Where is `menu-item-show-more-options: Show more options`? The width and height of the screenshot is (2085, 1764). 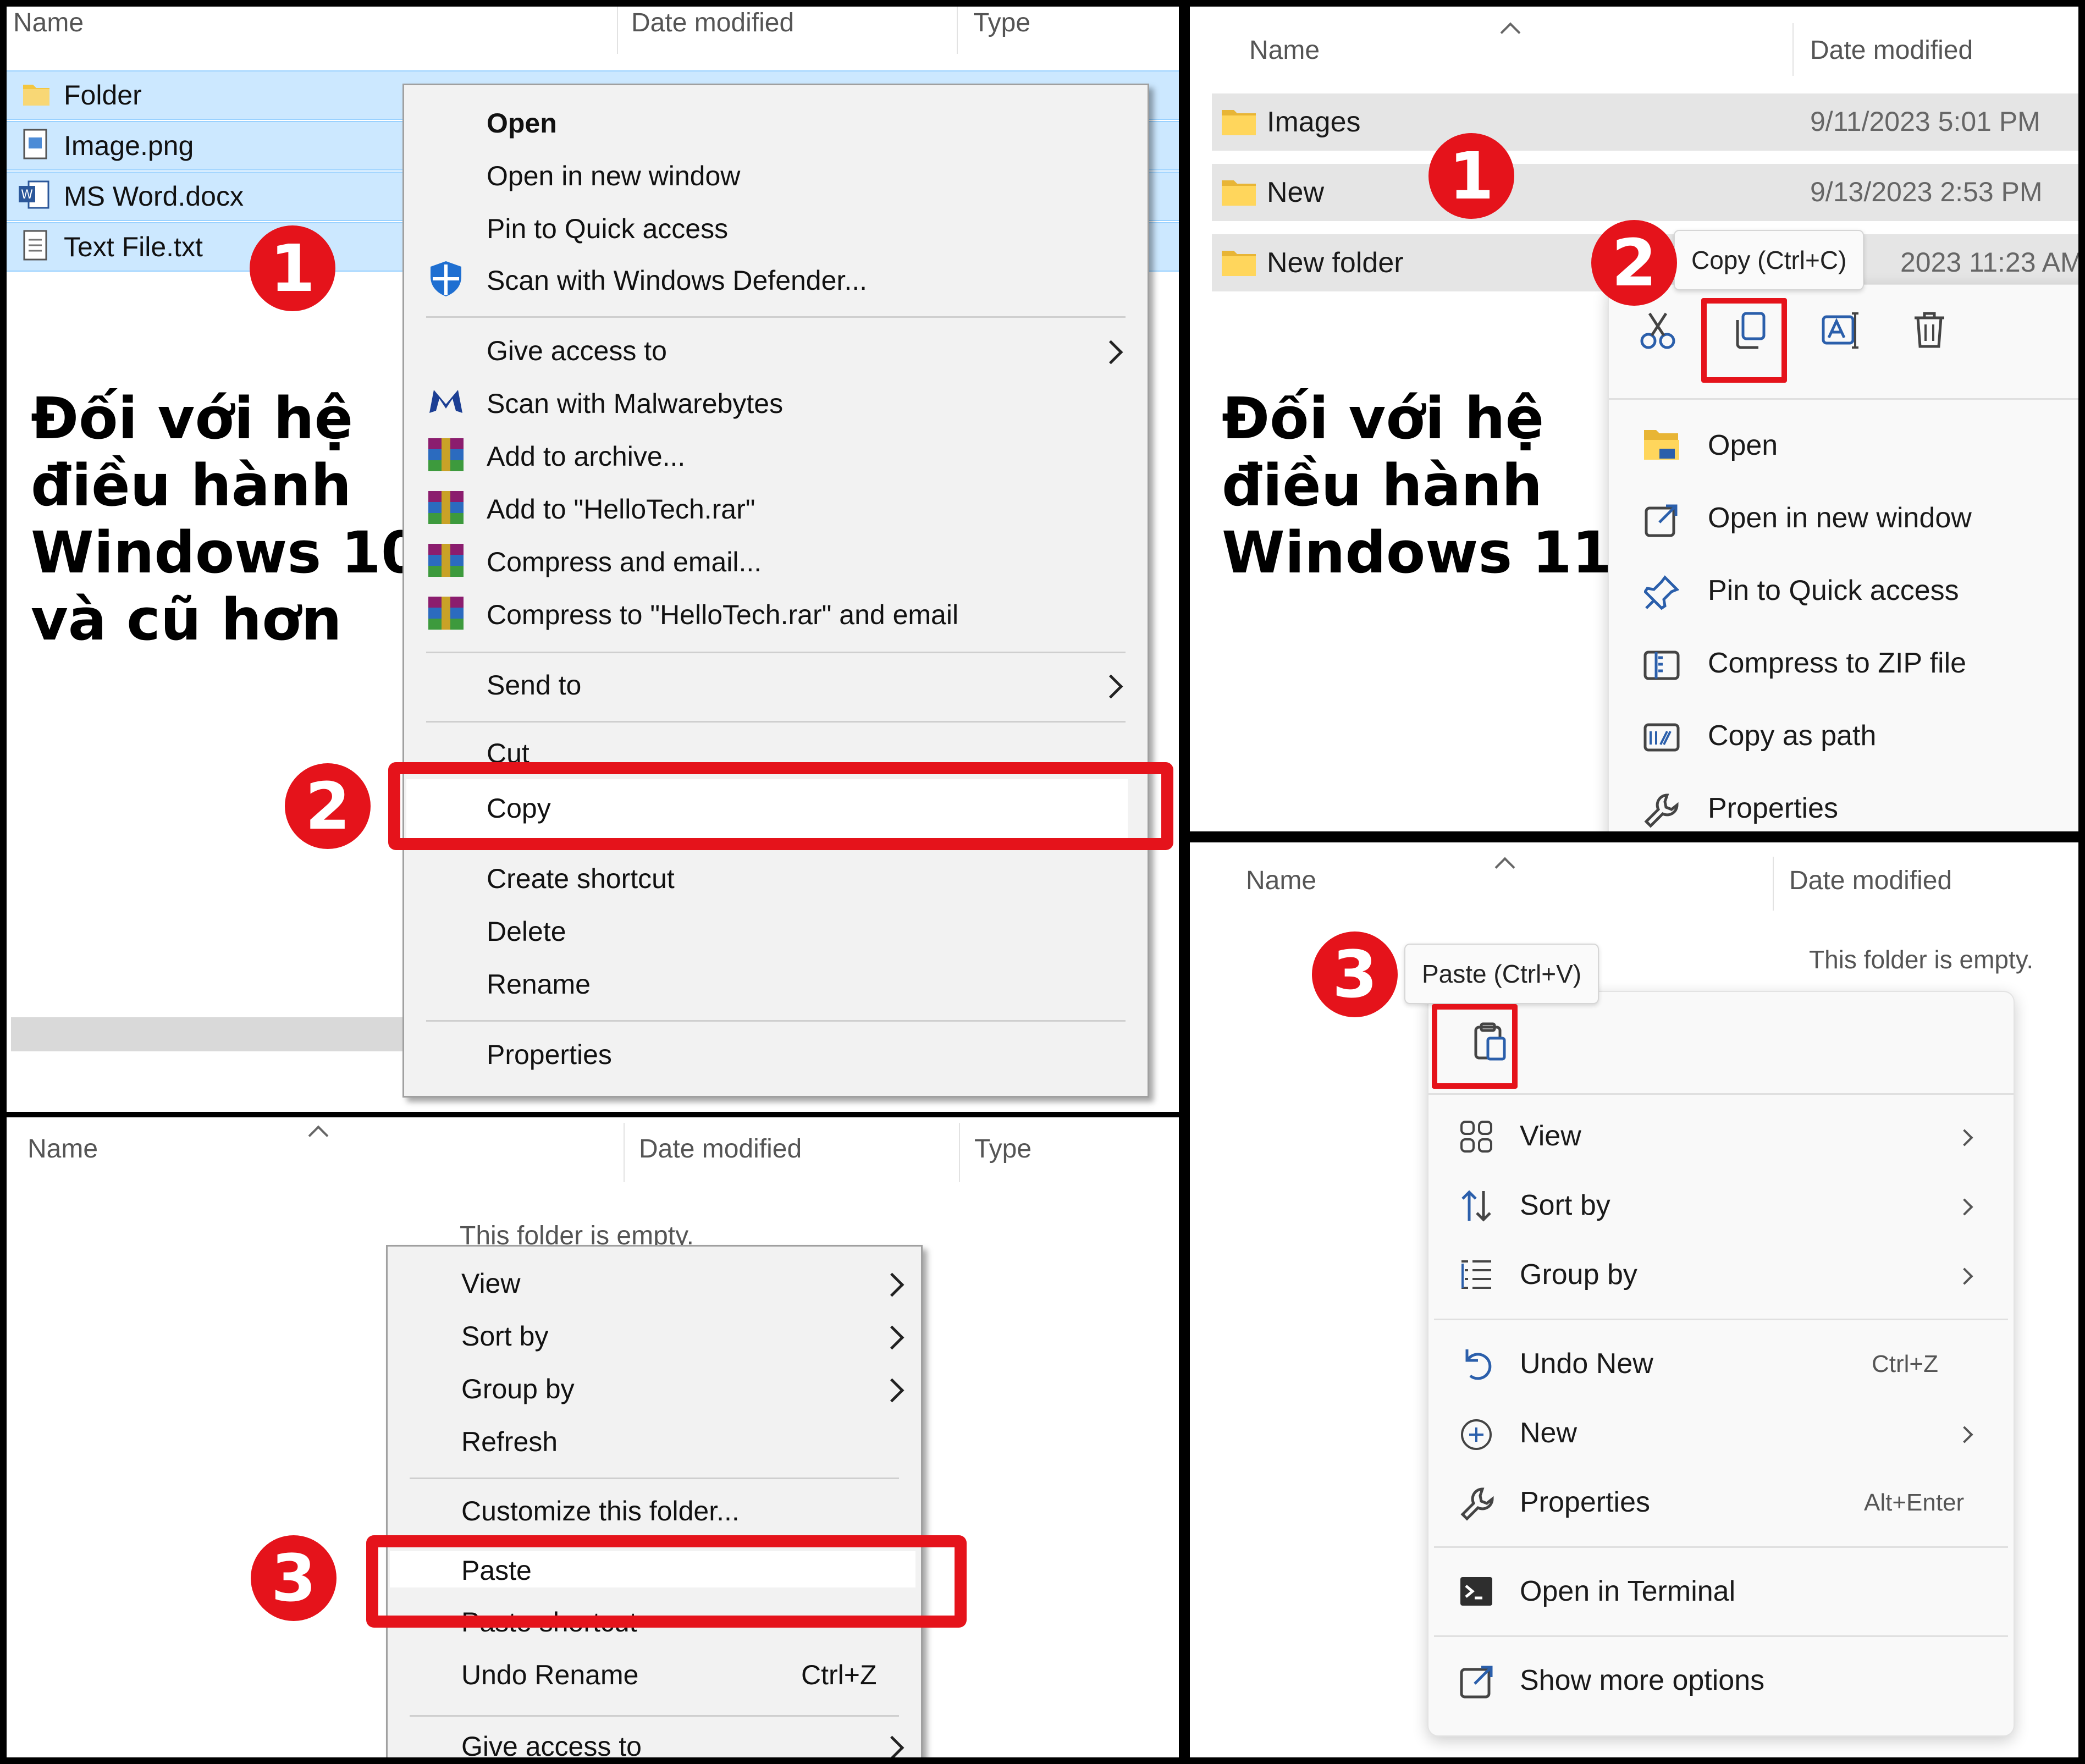
menu-item-show-more-options: Show more options is located at coordinates (1642, 1680).